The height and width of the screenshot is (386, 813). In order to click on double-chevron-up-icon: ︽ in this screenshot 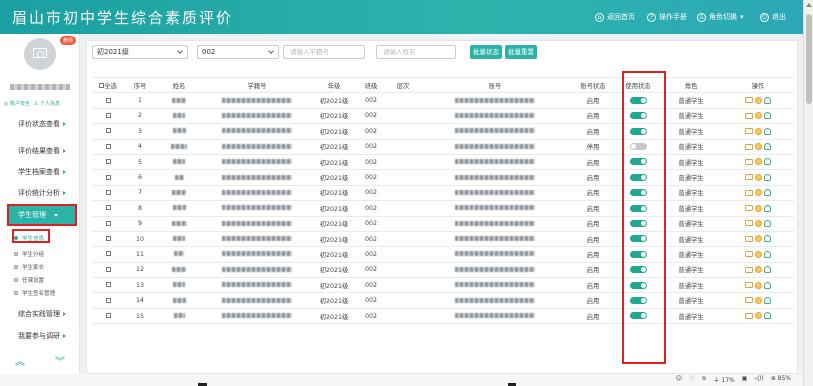, I will do `click(20, 360)`.